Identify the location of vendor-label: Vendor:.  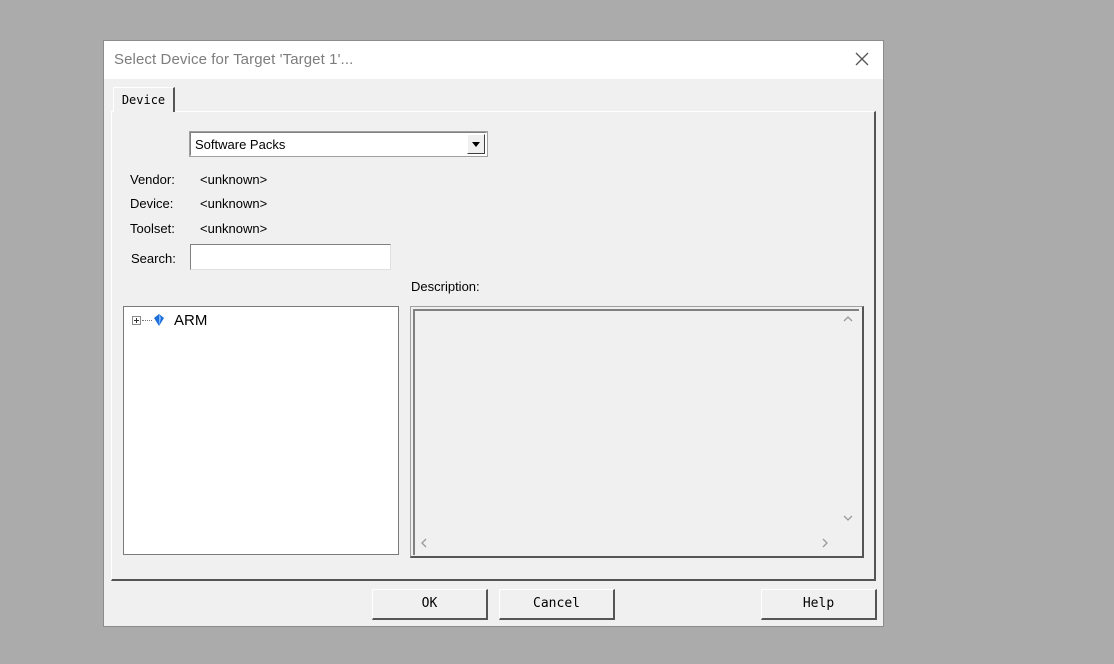
(152, 179).